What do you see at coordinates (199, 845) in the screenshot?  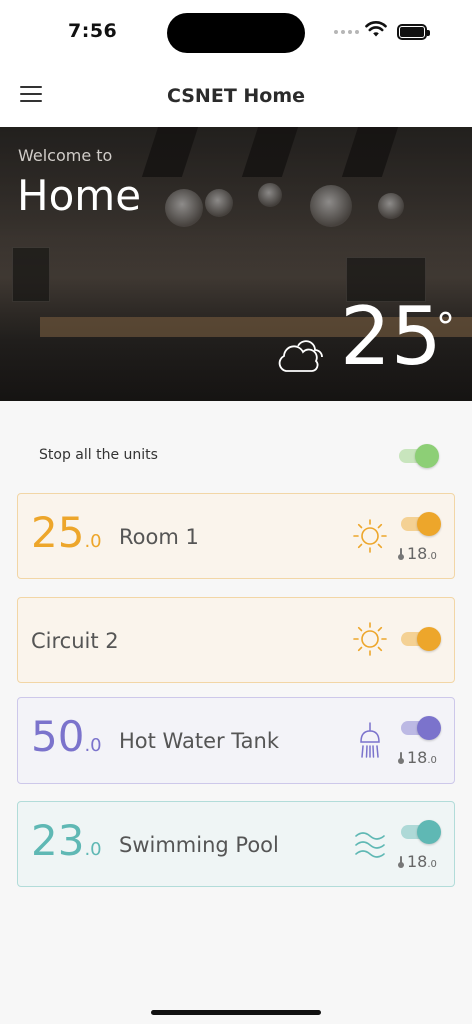 I see `unit-name: Swimming Pool` at bounding box center [199, 845].